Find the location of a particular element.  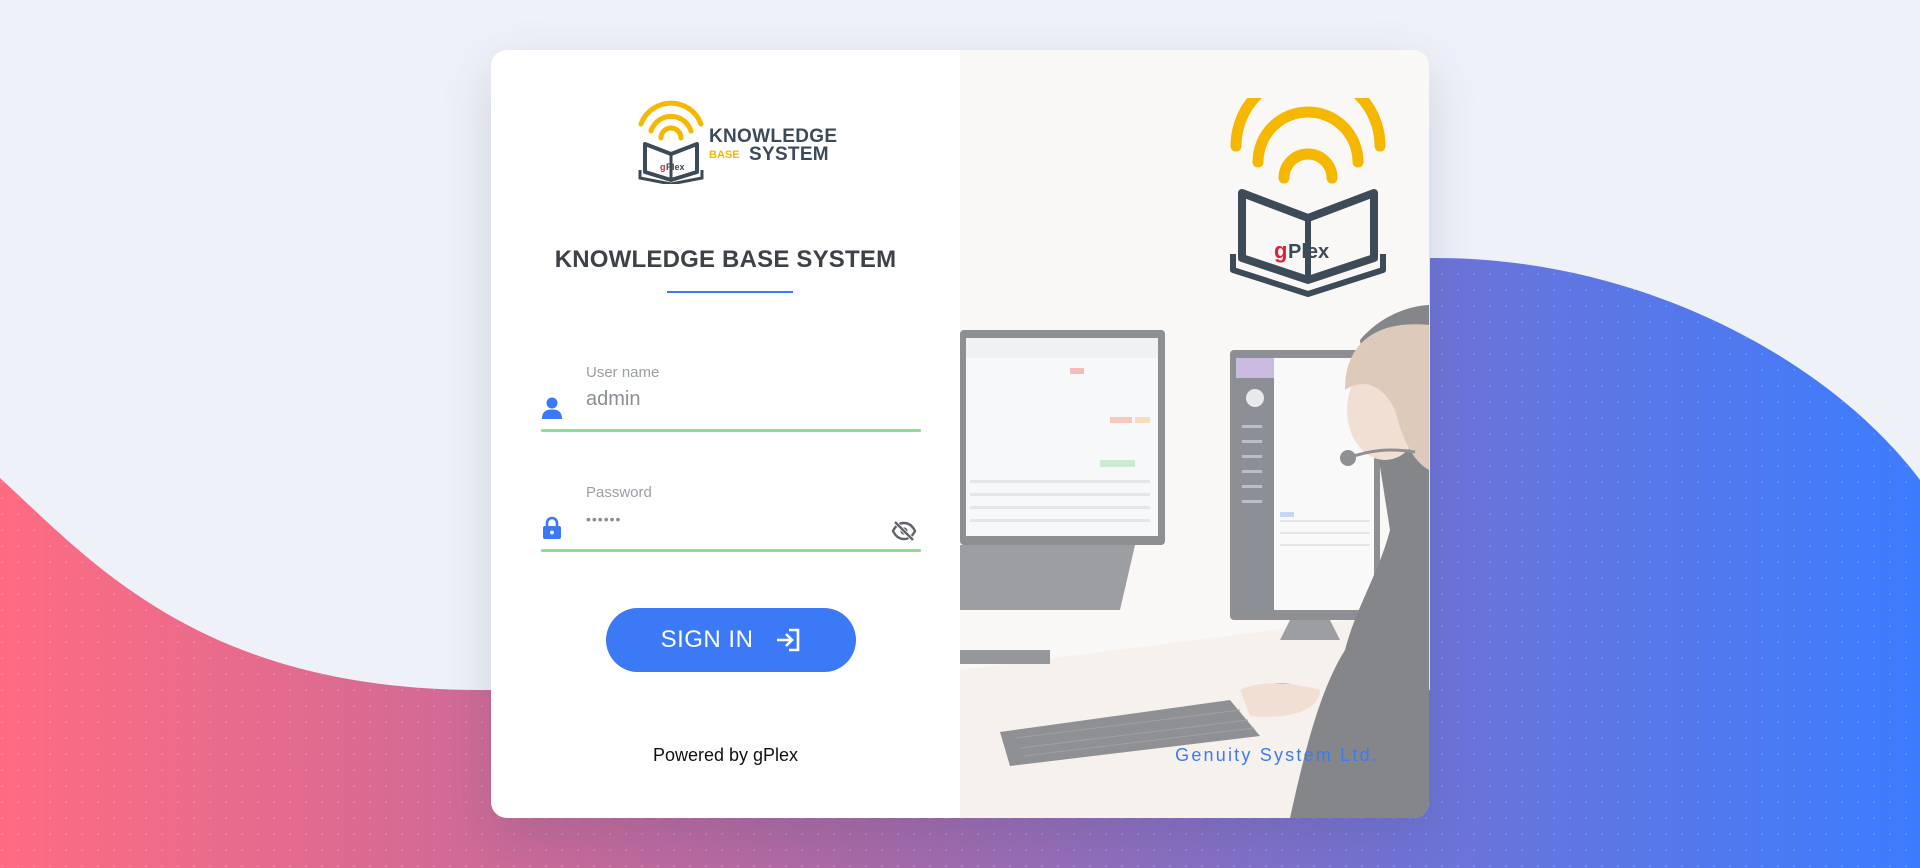

username-underline is located at coordinates (731, 430).